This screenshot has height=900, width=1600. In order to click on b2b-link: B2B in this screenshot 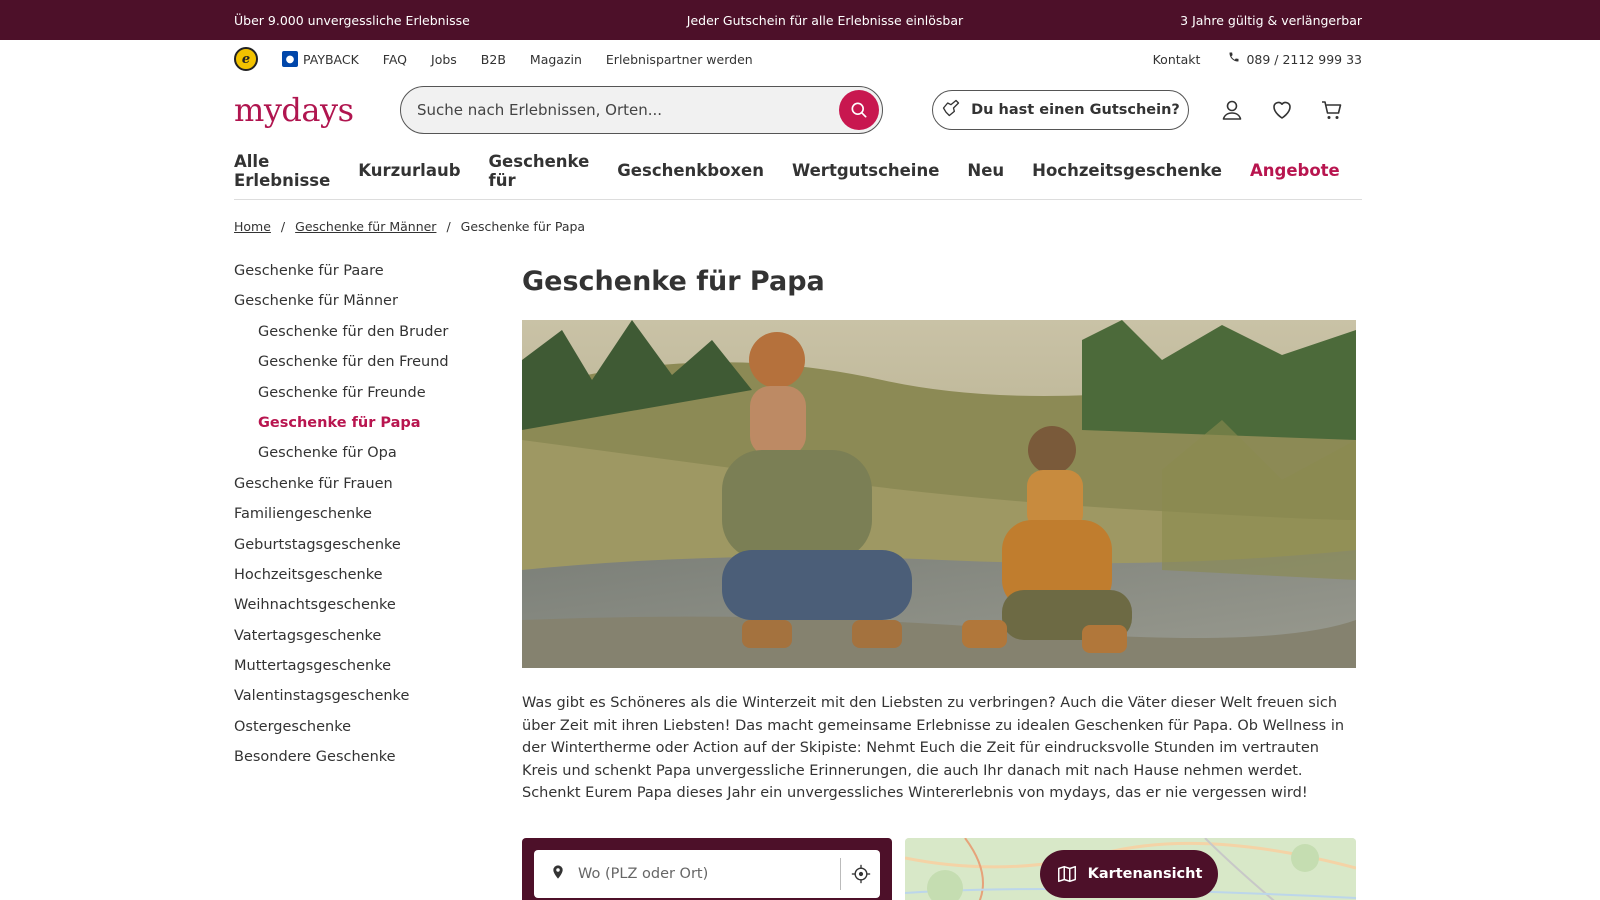, I will do `click(493, 59)`.